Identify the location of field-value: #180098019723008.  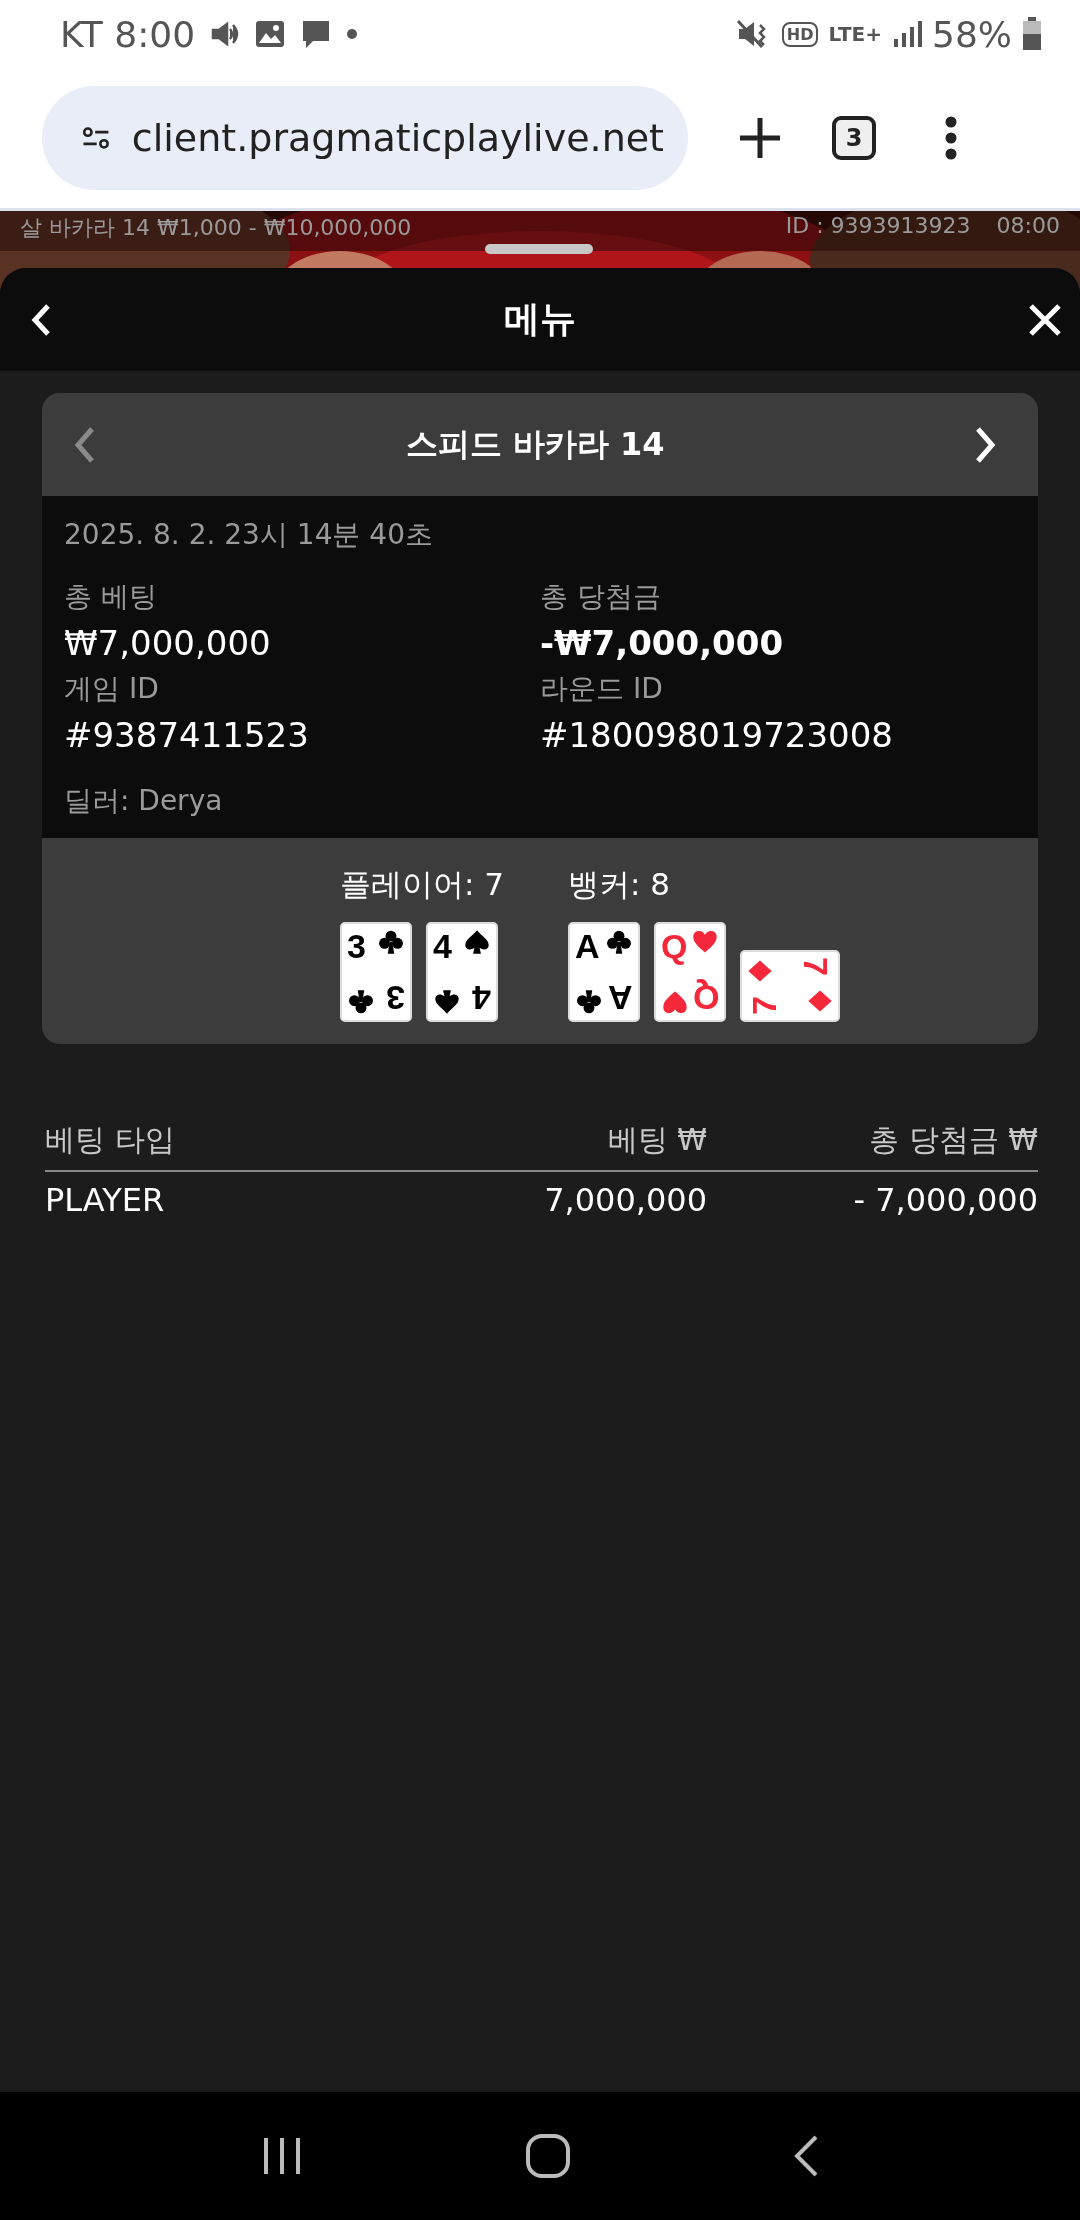
(717, 735).